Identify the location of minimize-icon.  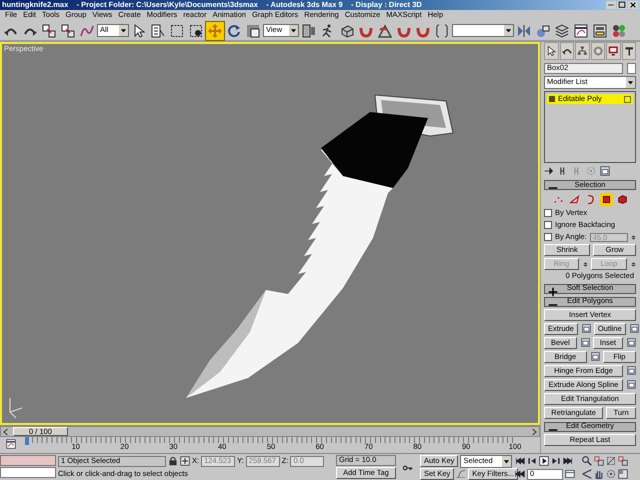
(611, 5).